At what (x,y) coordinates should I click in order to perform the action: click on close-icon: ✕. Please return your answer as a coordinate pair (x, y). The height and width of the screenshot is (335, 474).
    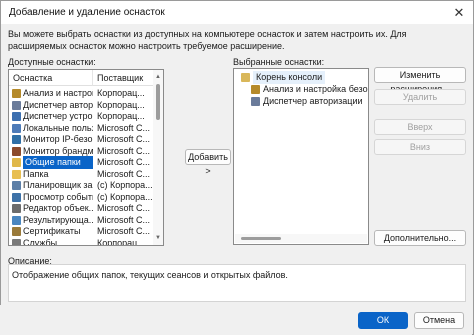
    Looking at the image, I should click on (459, 13).